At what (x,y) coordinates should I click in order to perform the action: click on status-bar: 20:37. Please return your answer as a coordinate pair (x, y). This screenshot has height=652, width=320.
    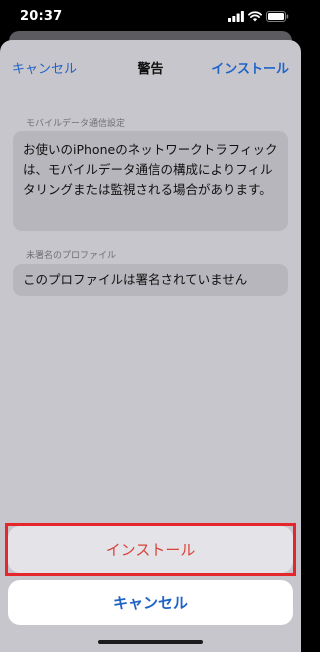
    Looking at the image, I should click on (150, 17).